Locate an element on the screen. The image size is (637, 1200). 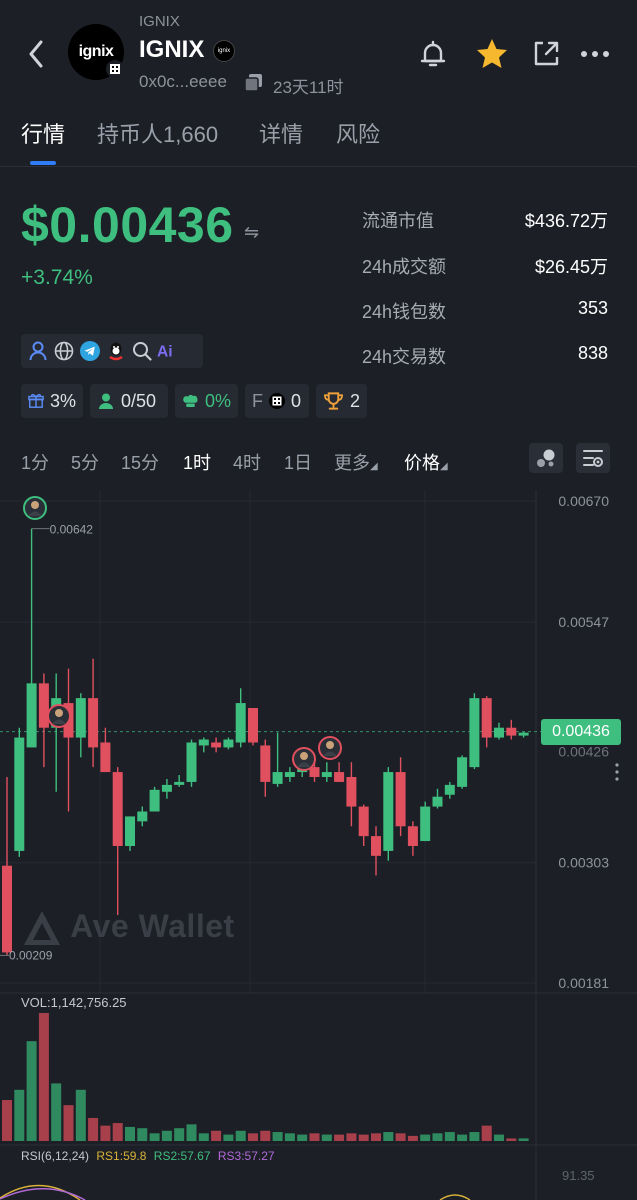
settings-sliders-icon is located at coordinates (593, 458).